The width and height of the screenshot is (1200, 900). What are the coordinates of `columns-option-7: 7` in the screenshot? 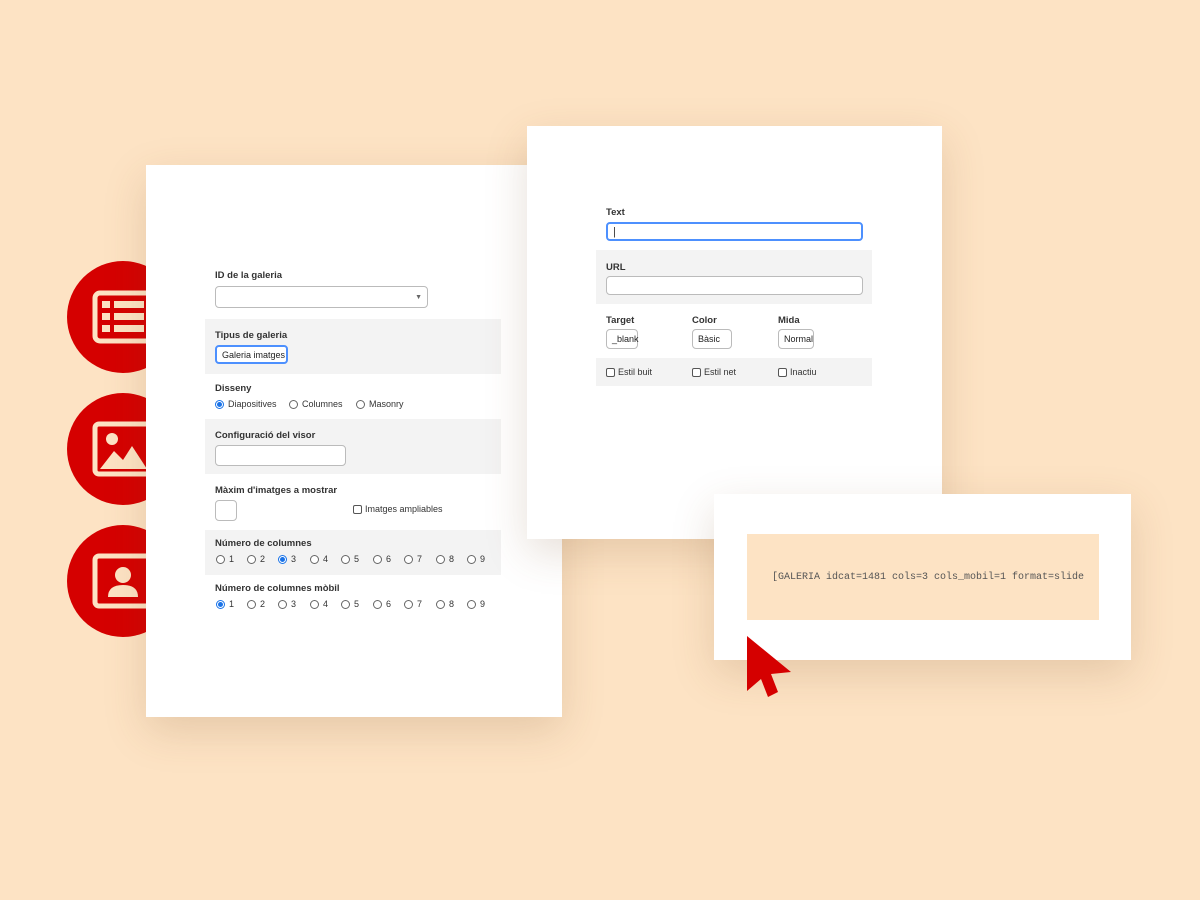 It's located at (413, 559).